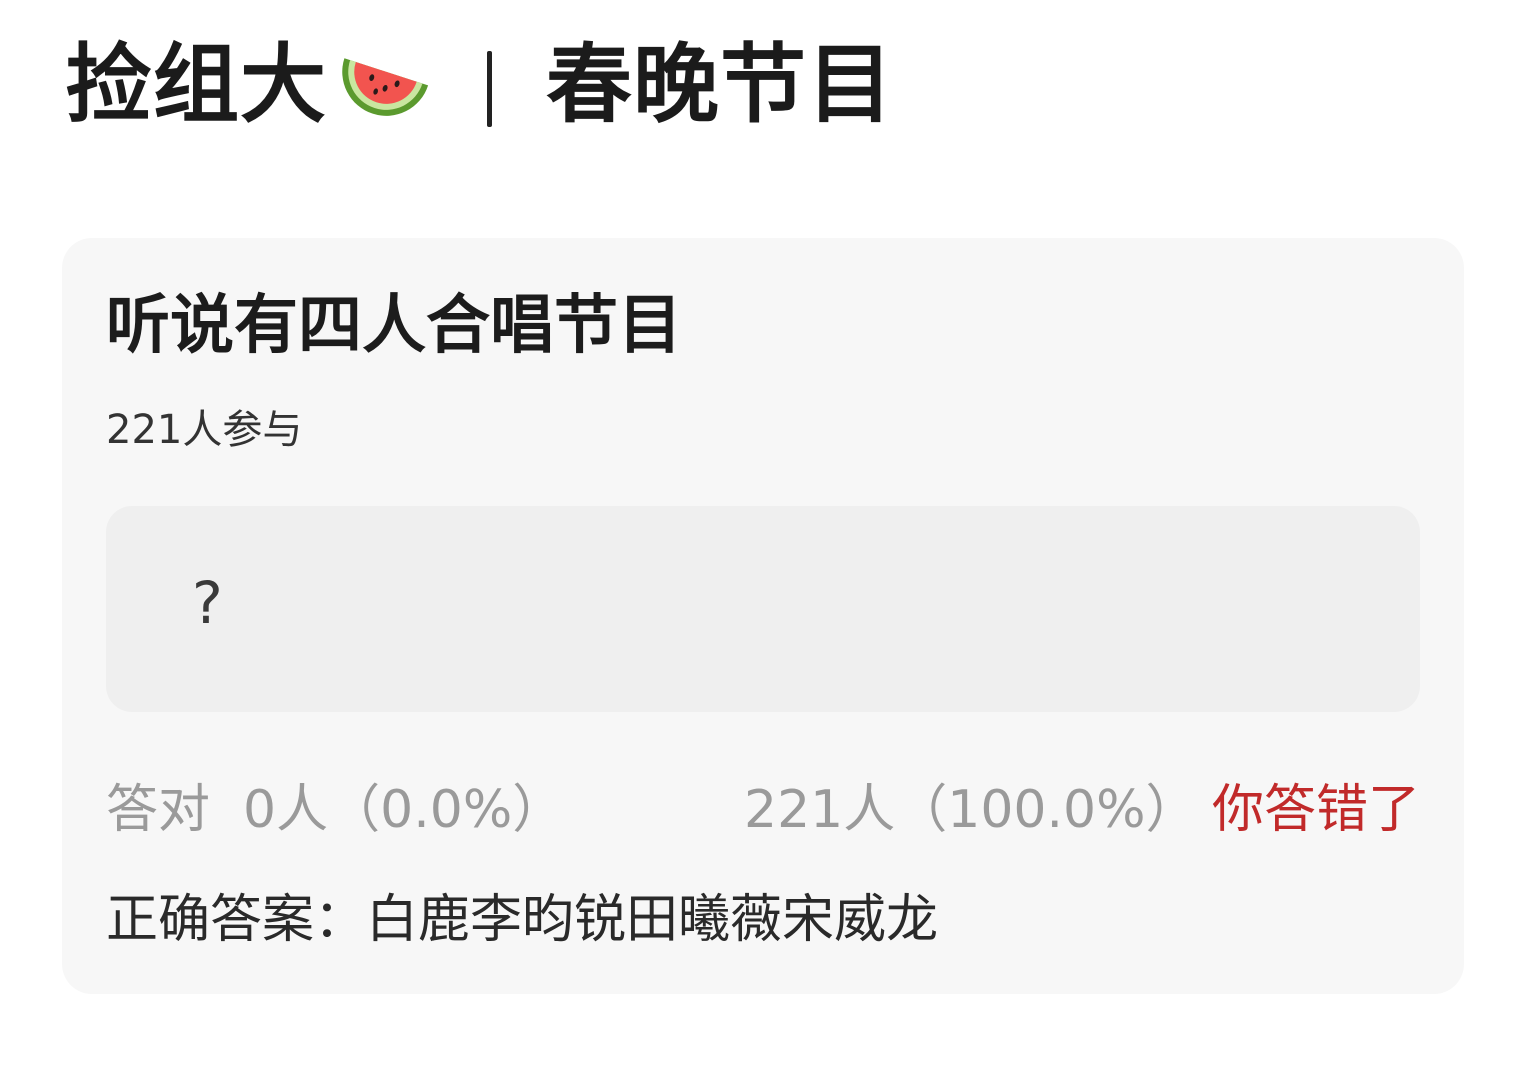  What do you see at coordinates (1315, 810) in the screenshot?
I see `result-badge: 你答错了` at bounding box center [1315, 810].